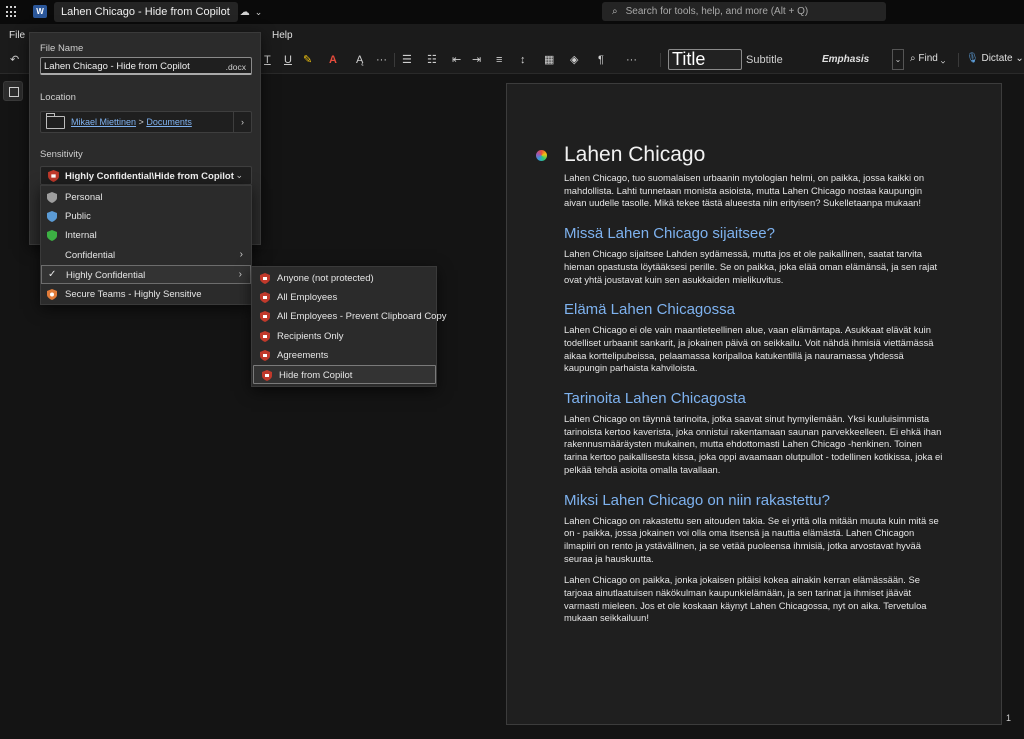  I want to click on file-name-value: Lahen Chicago - Hide from Copilot, so click(117, 66).